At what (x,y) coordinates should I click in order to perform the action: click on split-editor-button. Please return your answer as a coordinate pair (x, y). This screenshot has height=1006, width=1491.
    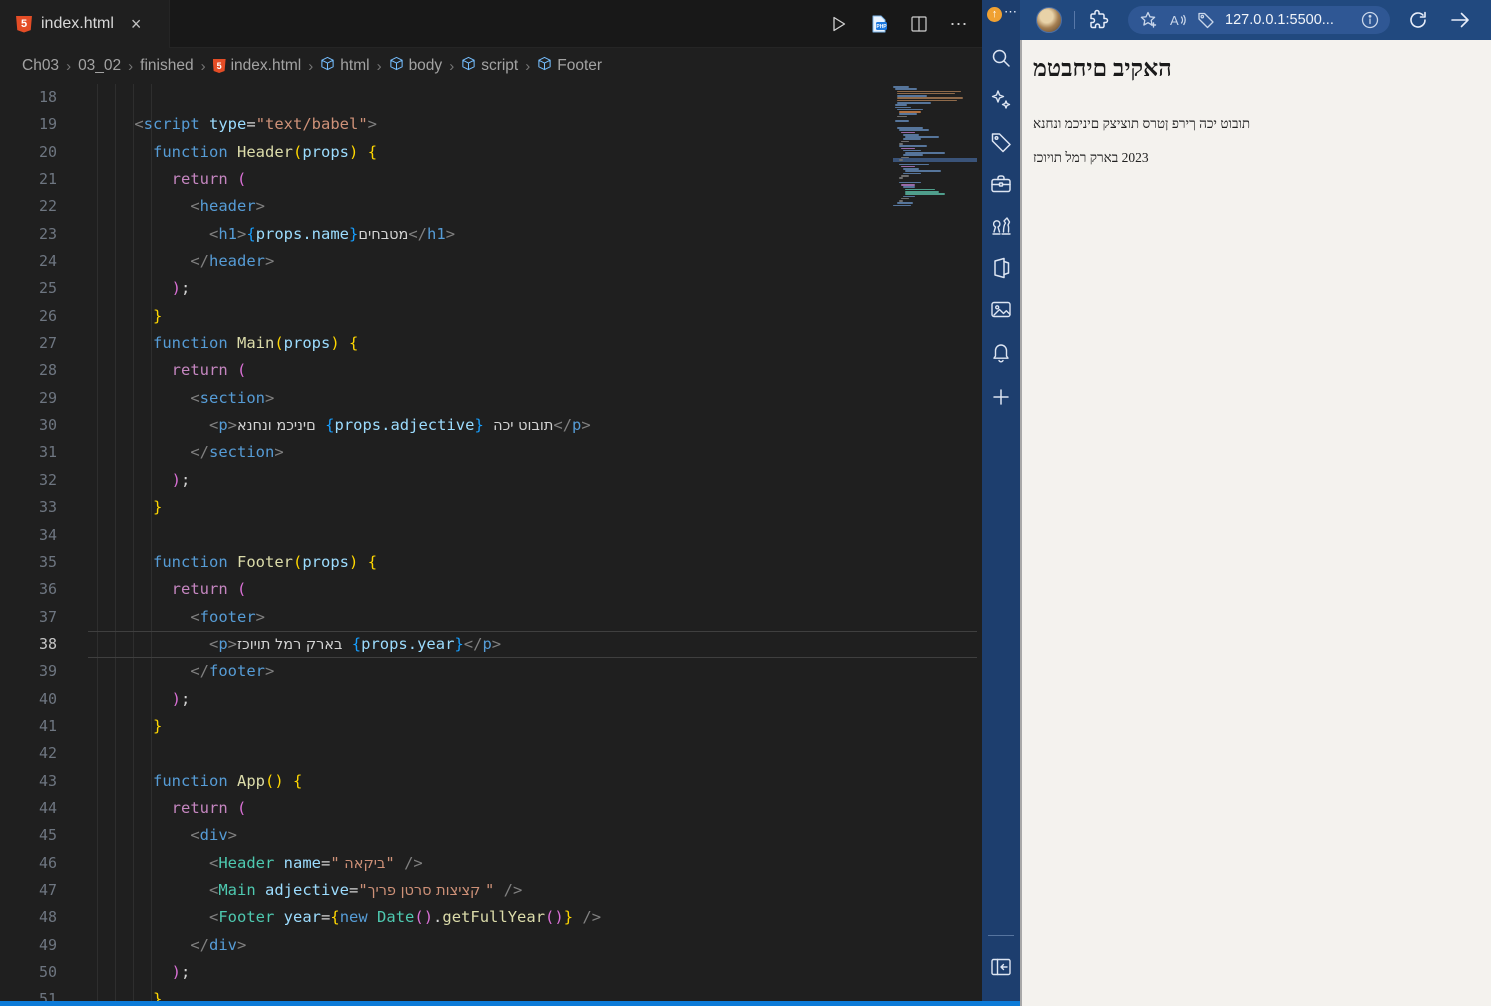
    Looking at the image, I should click on (919, 24).